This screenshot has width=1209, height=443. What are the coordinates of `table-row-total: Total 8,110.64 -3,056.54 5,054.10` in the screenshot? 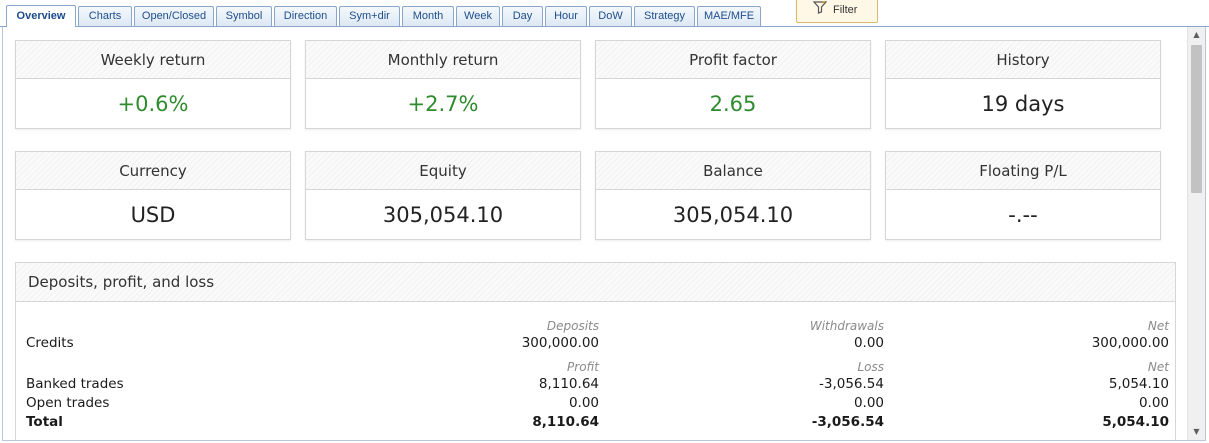 It's located at (596, 422).